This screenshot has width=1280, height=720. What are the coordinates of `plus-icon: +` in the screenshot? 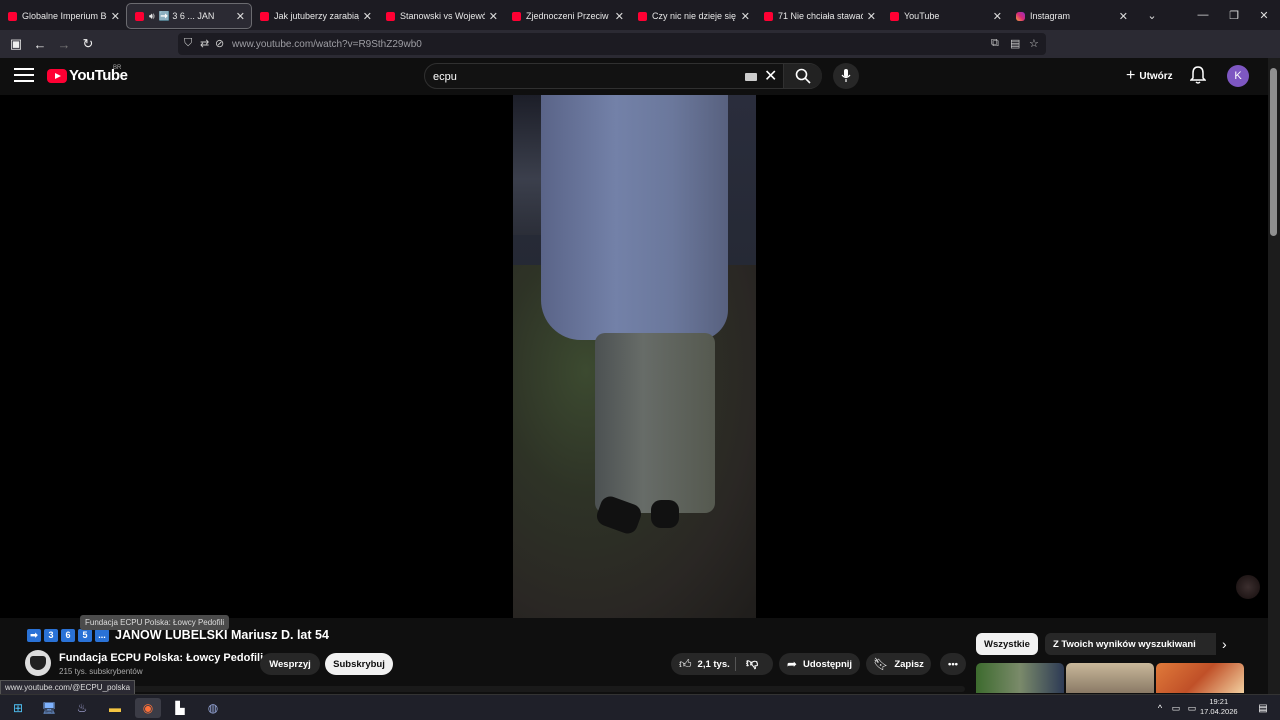 It's located at (1131, 75).